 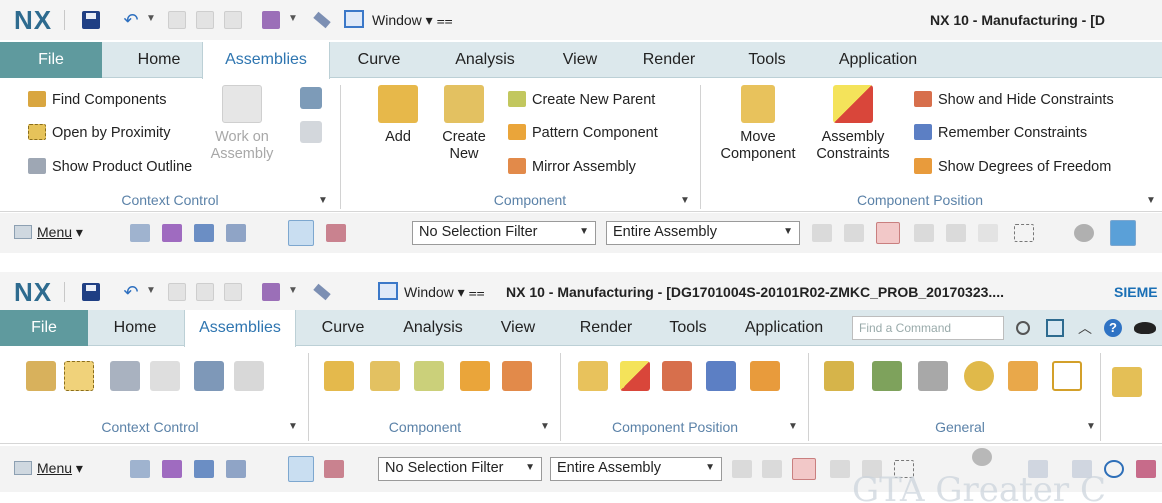 I want to click on make-work-part-icon, so click(x=311, y=98).